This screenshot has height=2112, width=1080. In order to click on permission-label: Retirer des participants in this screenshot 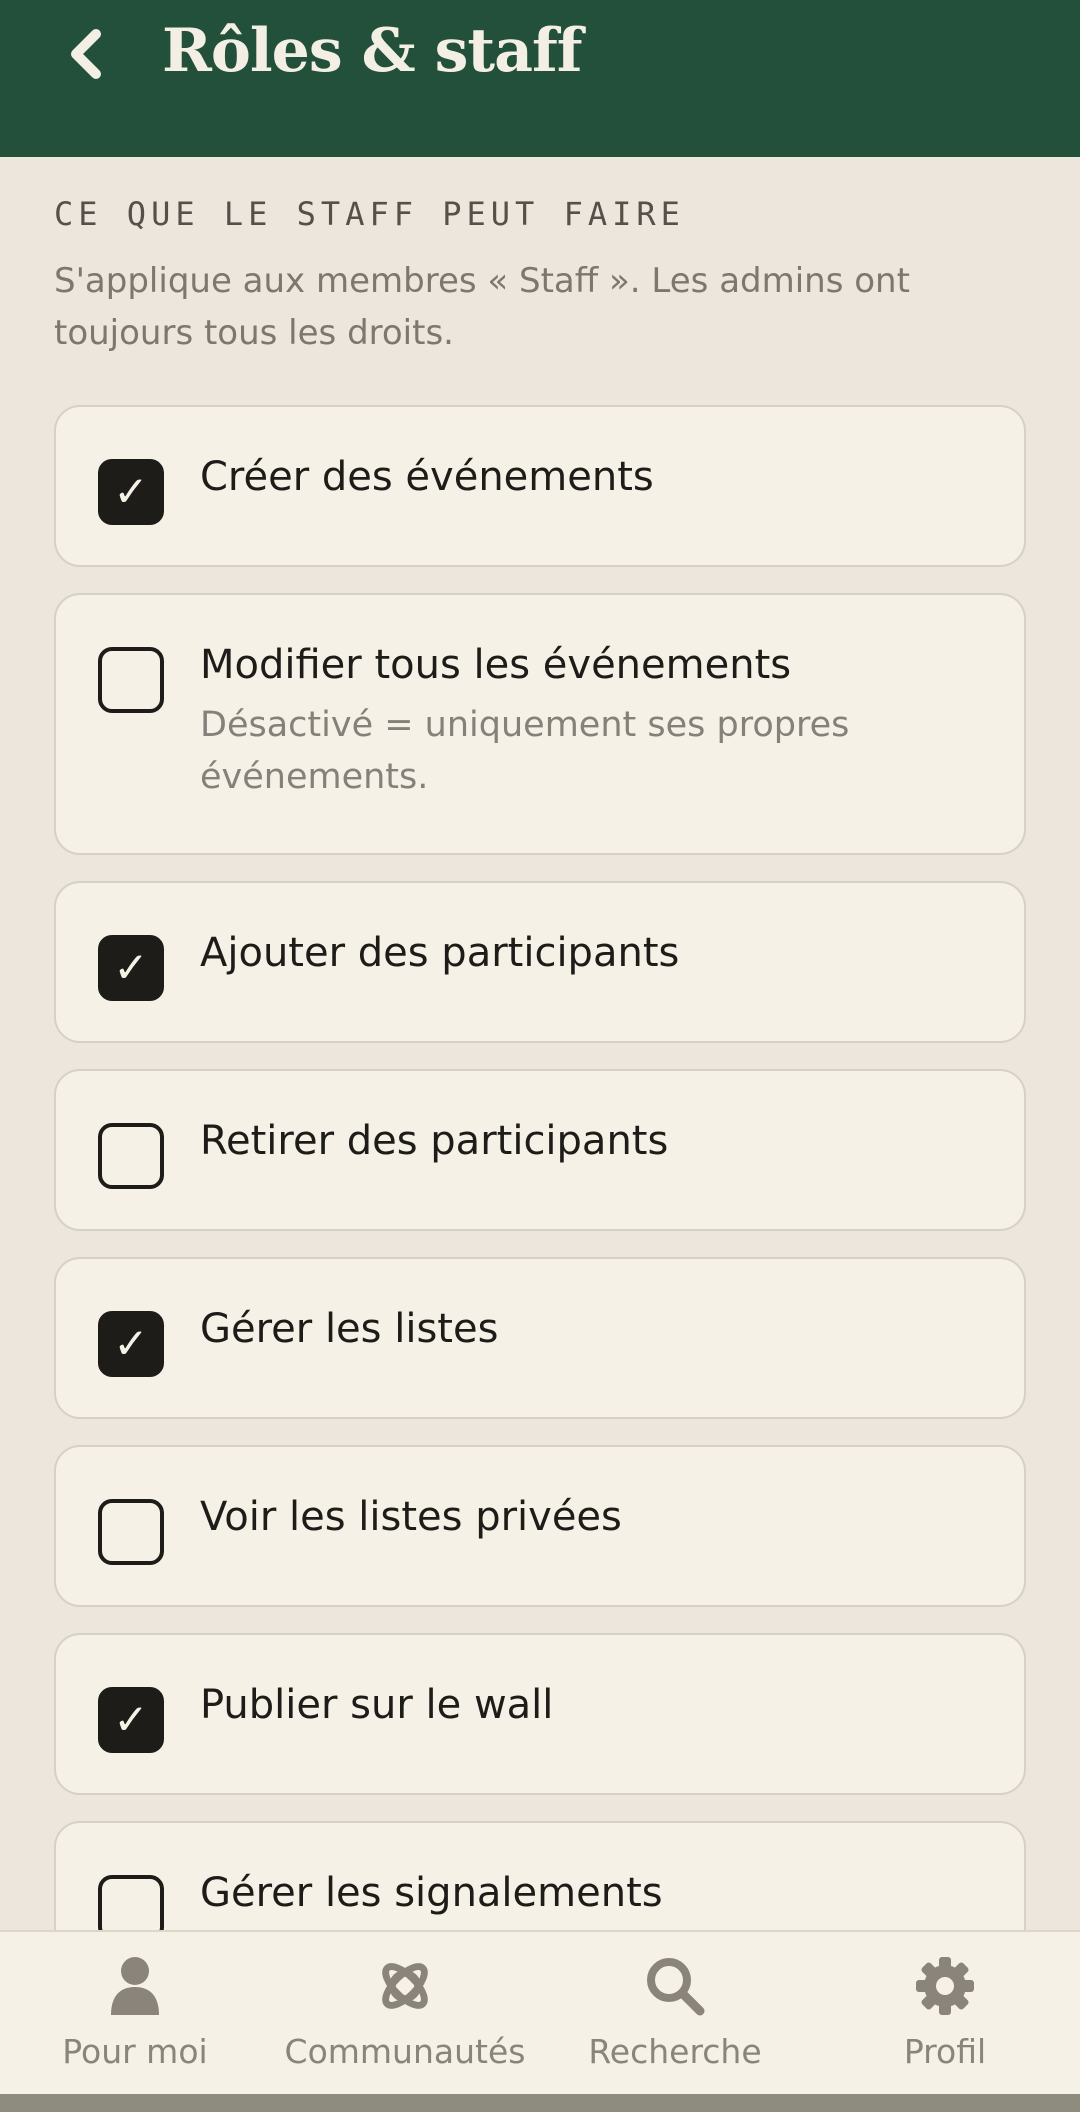, I will do `click(434, 1141)`.